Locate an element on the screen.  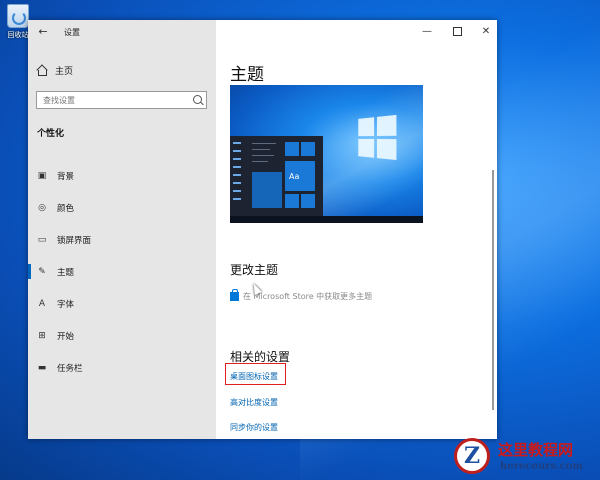
store-link-label: 在 Microsoft Store 中获取更多主题 is located at coordinates (308, 296).